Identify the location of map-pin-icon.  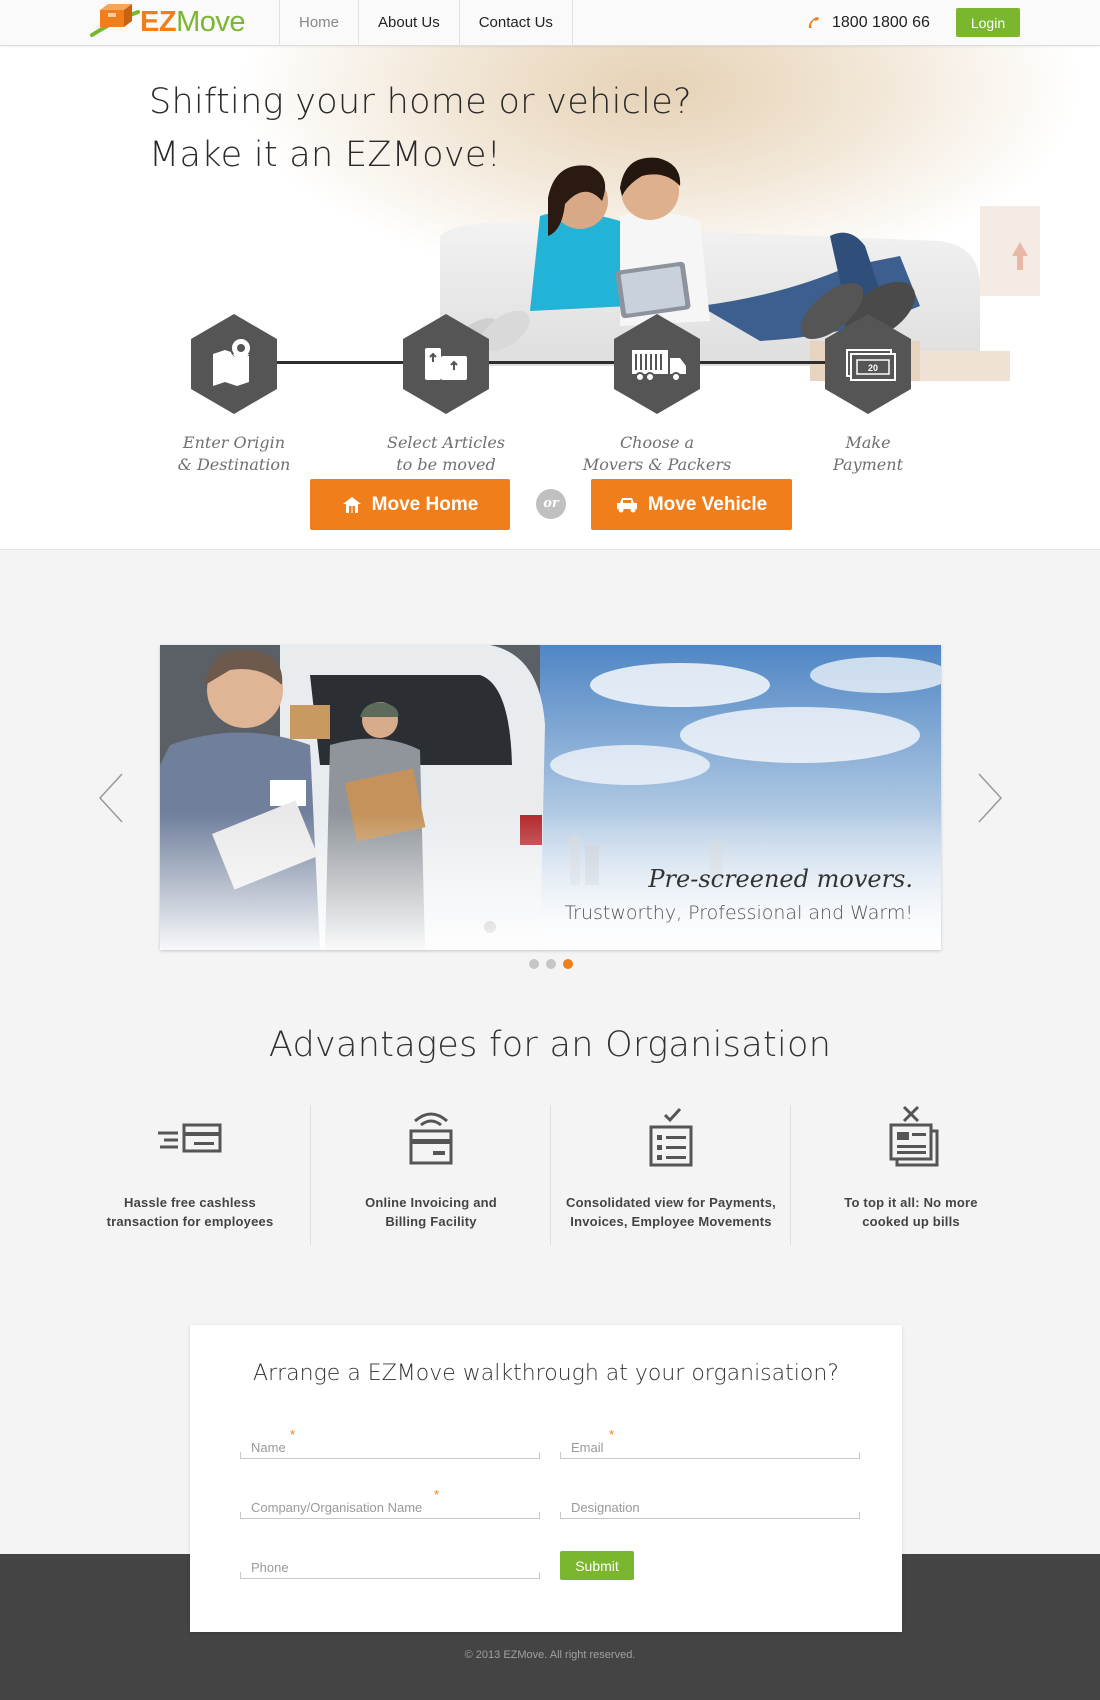
(234, 364).